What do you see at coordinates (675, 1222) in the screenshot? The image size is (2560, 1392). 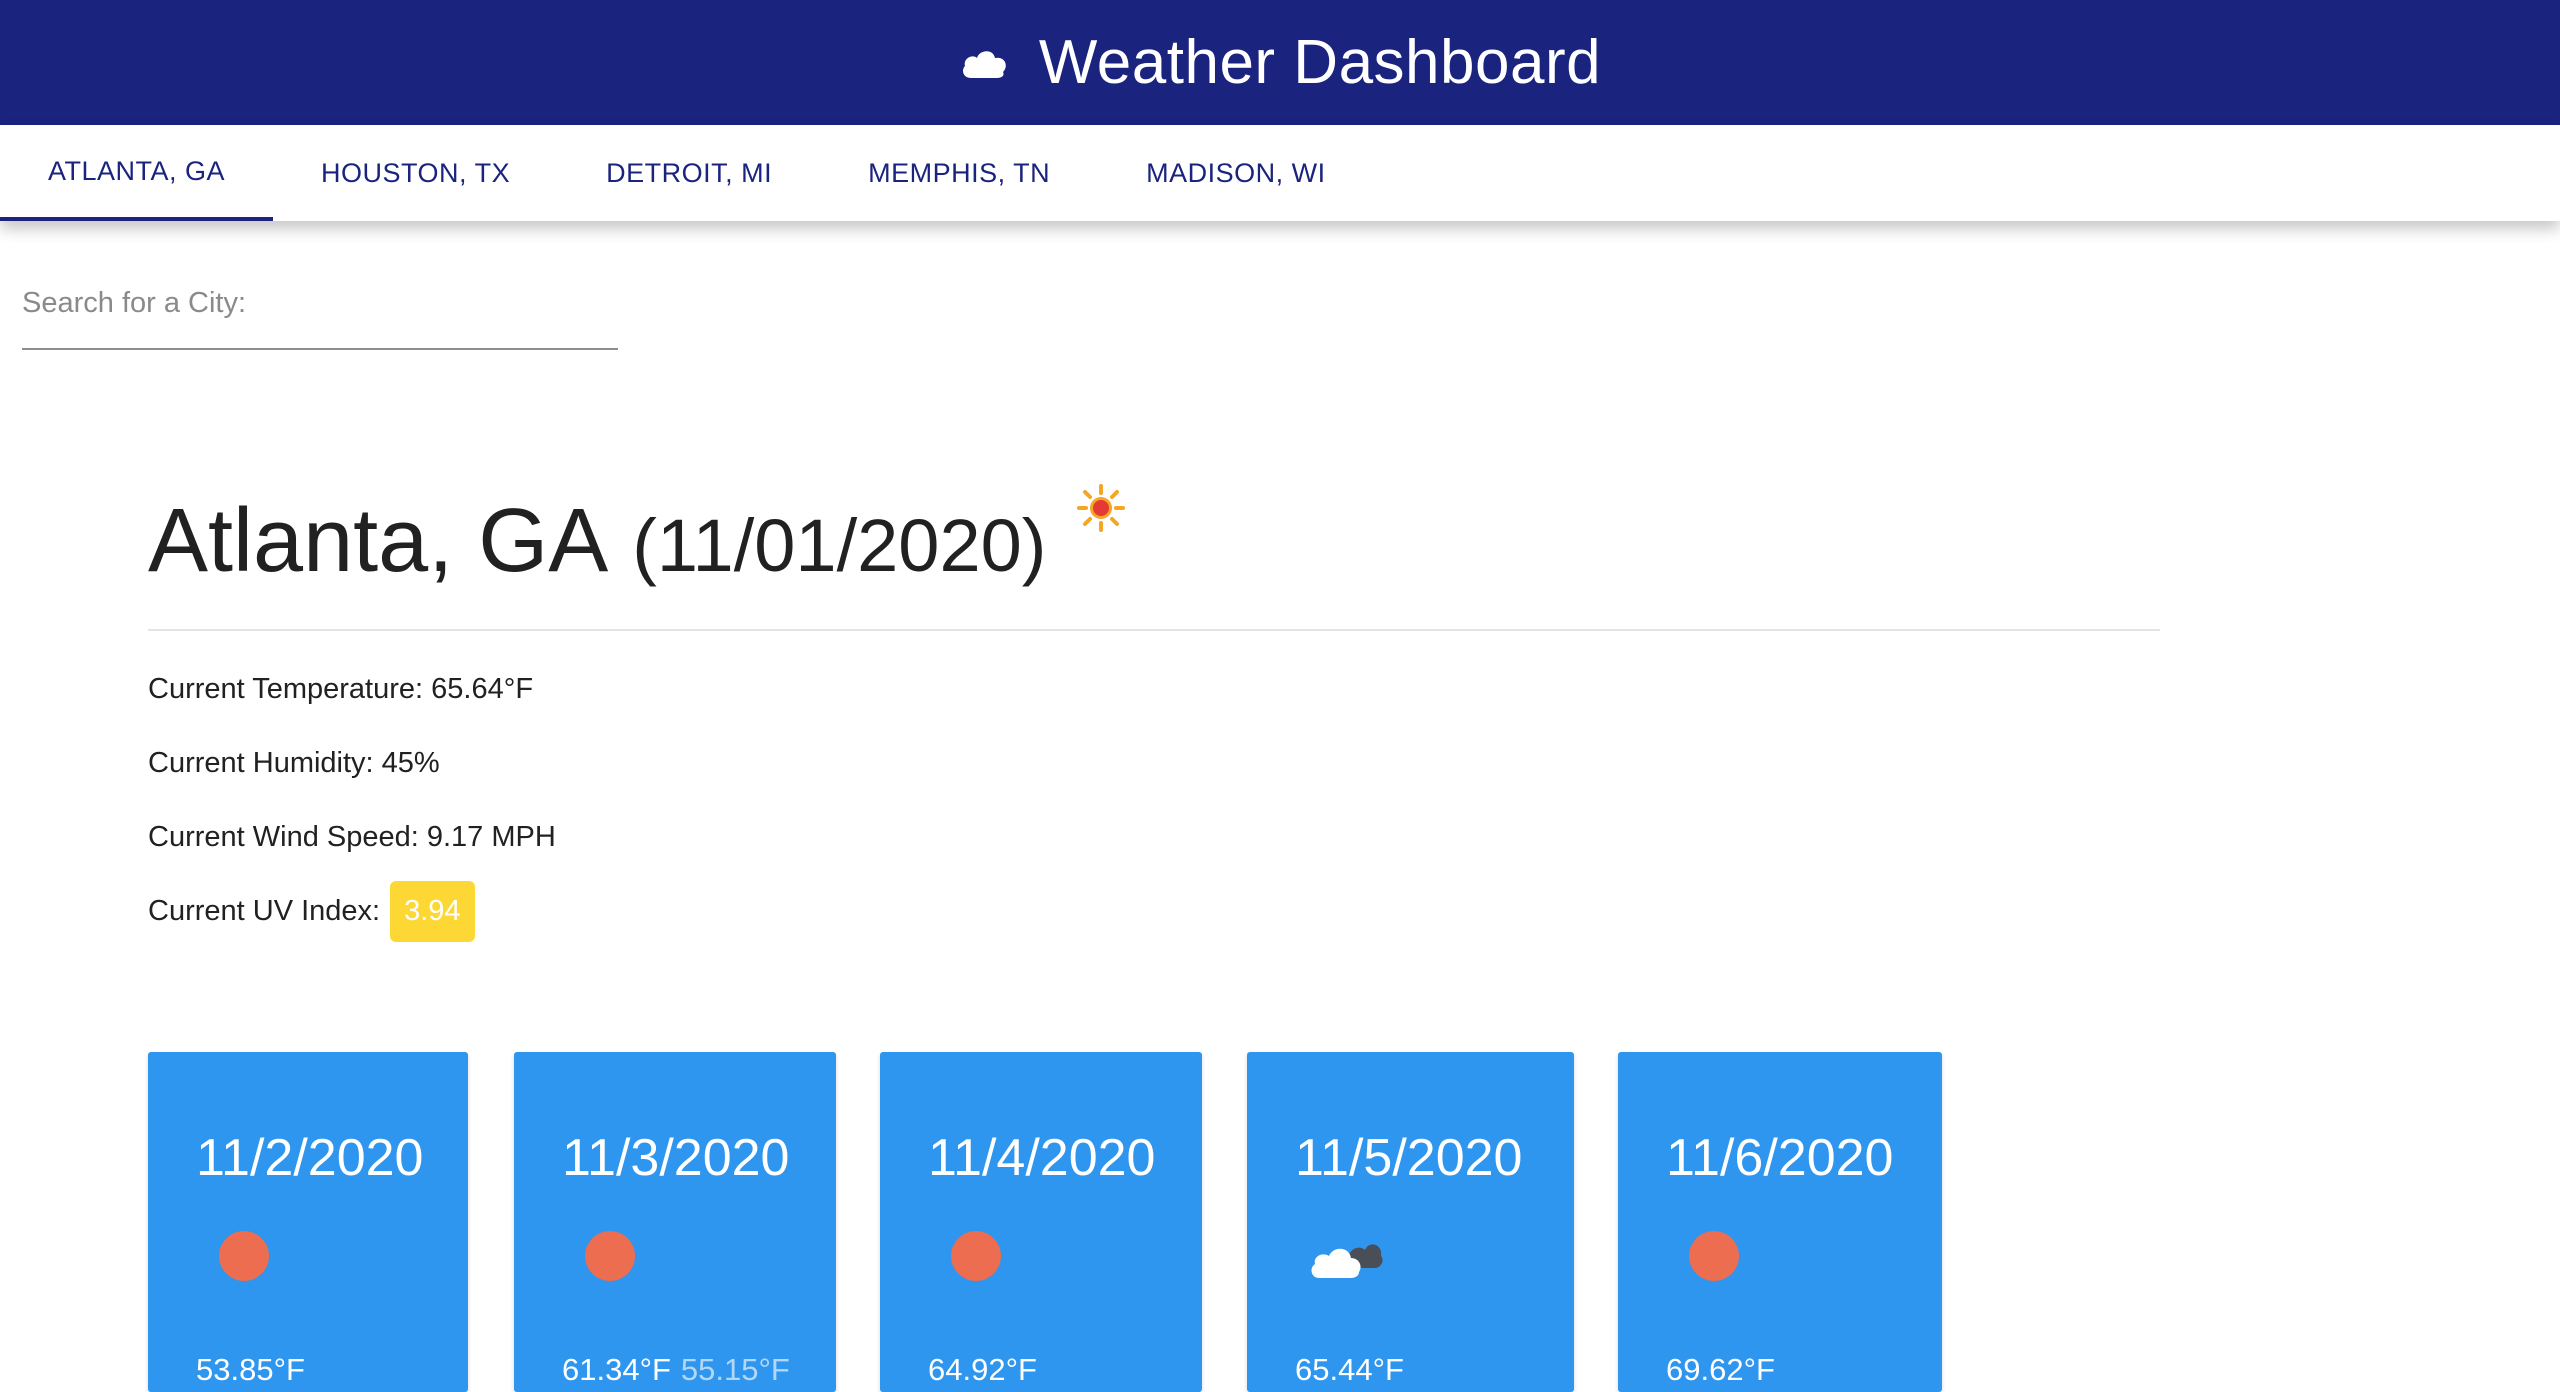 I see `forecast-card: 11/3/2020 61.34°F 55.15°F` at bounding box center [675, 1222].